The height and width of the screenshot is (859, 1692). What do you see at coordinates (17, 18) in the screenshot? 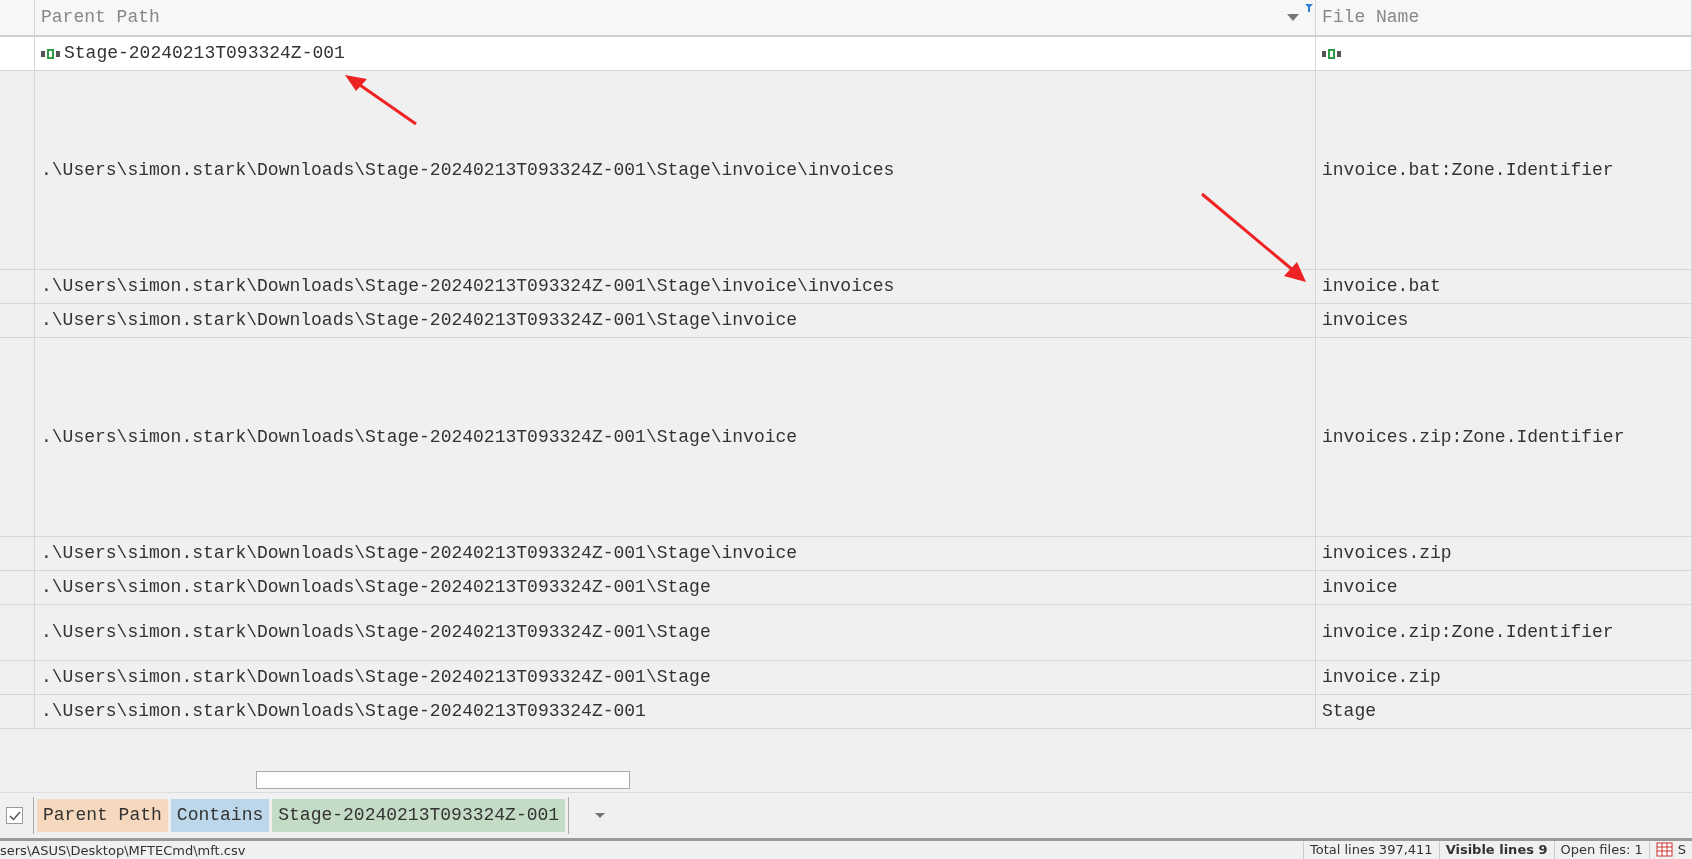
I see `row-header-corner` at bounding box center [17, 18].